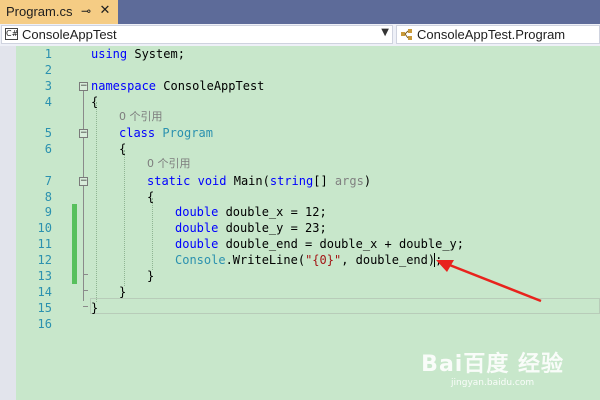  Describe the element at coordinates (494, 282) in the screenshot. I see `arrow-shaft` at that location.